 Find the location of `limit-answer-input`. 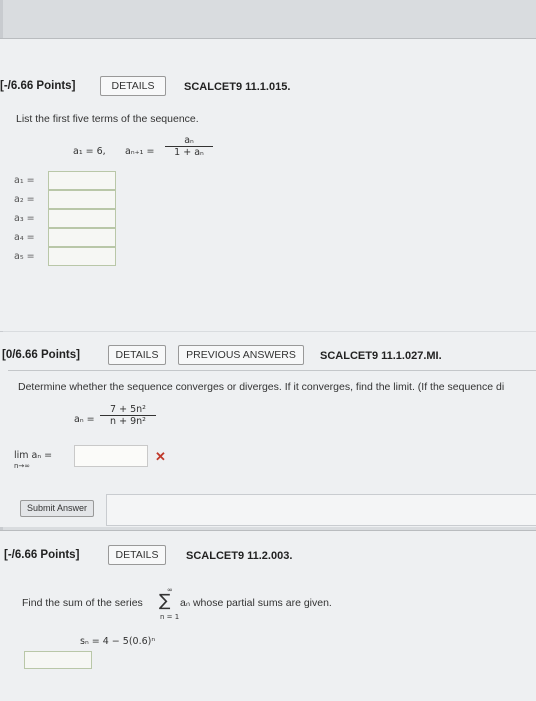

limit-answer-input is located at coordinates (111, 456).